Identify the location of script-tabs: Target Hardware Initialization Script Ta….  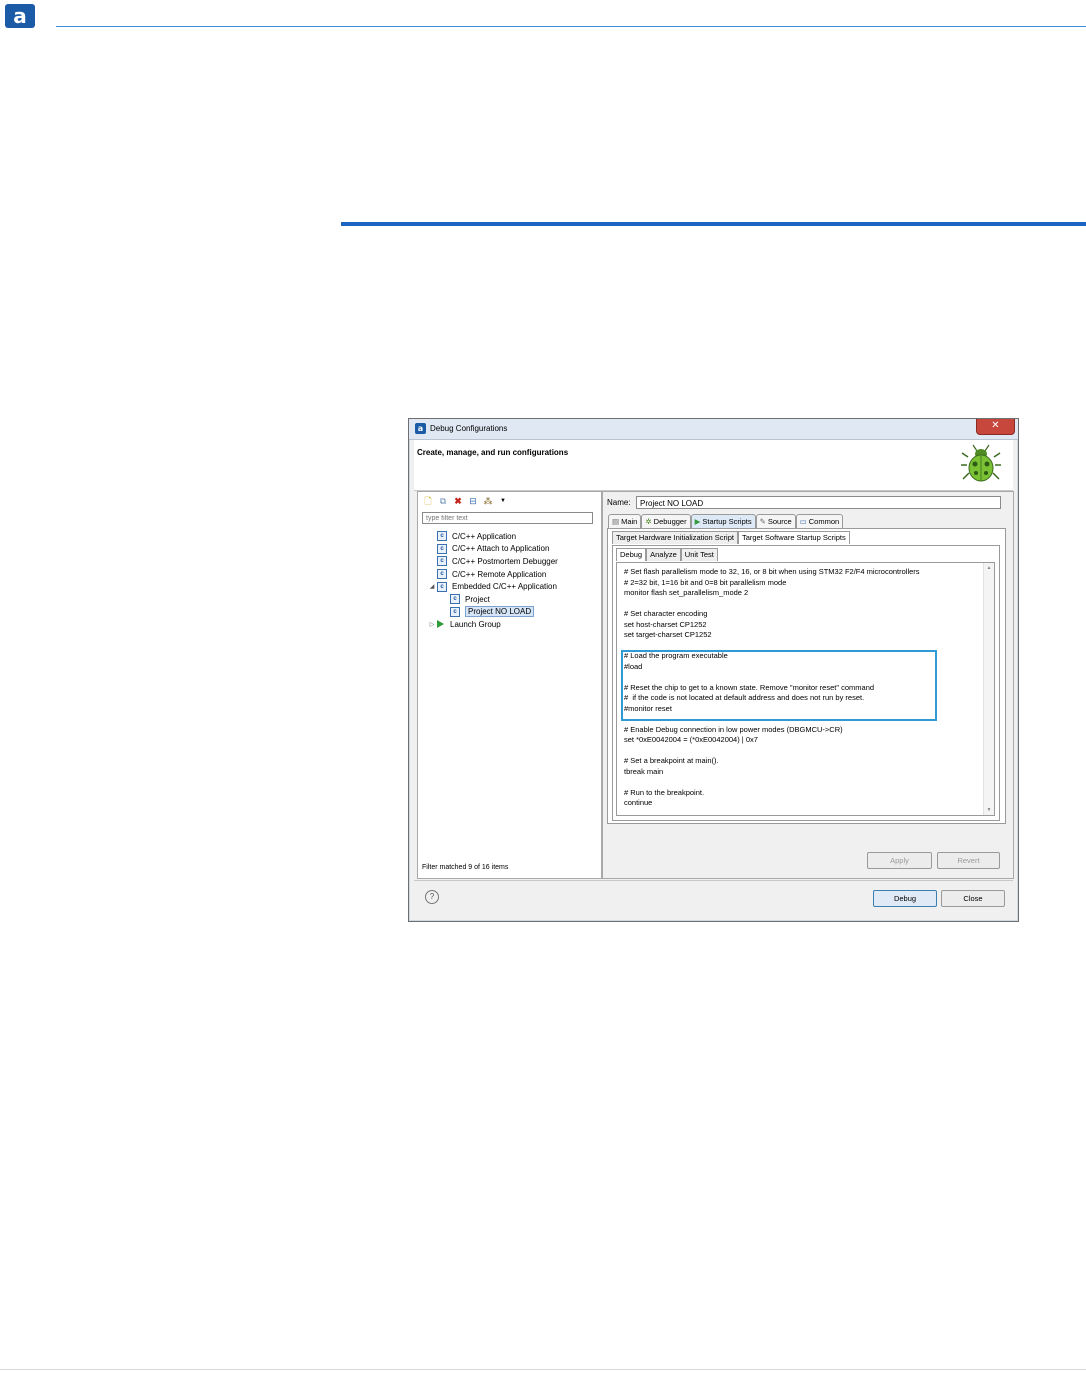
(731, 537).